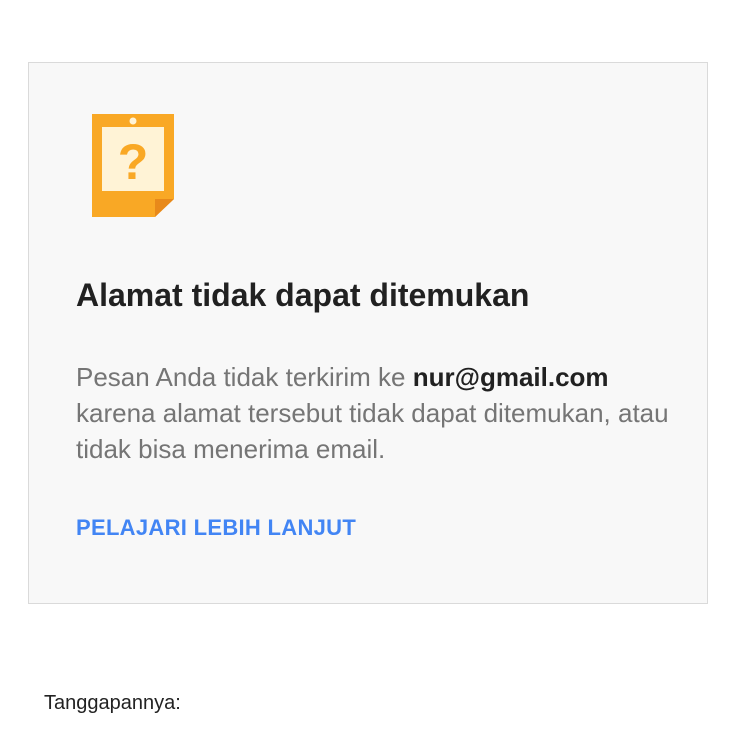 The image size is (738, 738). Describe the element at coordinates (216, 528) in the screenshot. I see `learn-more-link: PELAJARI LEBIH LANJUT` at that location.